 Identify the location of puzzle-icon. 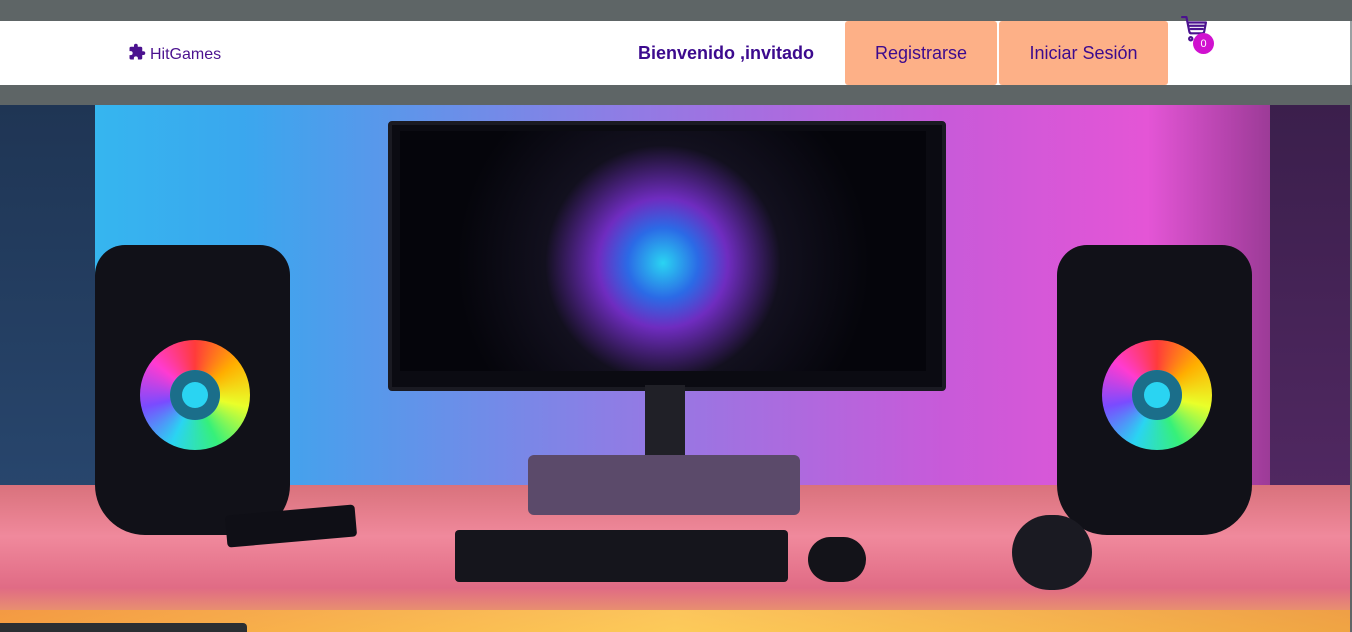
(137, 54).